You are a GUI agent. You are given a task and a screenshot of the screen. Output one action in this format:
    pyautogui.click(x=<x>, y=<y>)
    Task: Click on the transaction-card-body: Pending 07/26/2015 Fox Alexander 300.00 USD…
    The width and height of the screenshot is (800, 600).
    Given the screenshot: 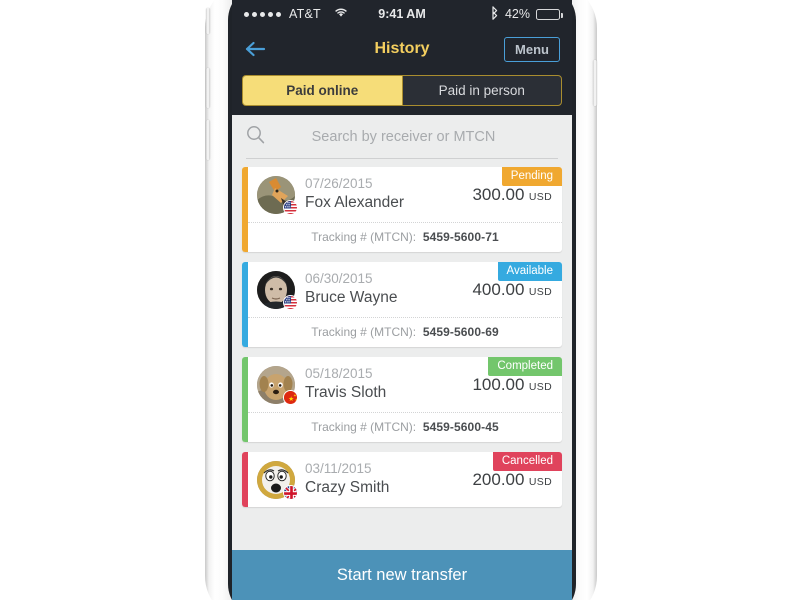 What is the action you would take?
    pyautogui.click(x=405, y=209)
    